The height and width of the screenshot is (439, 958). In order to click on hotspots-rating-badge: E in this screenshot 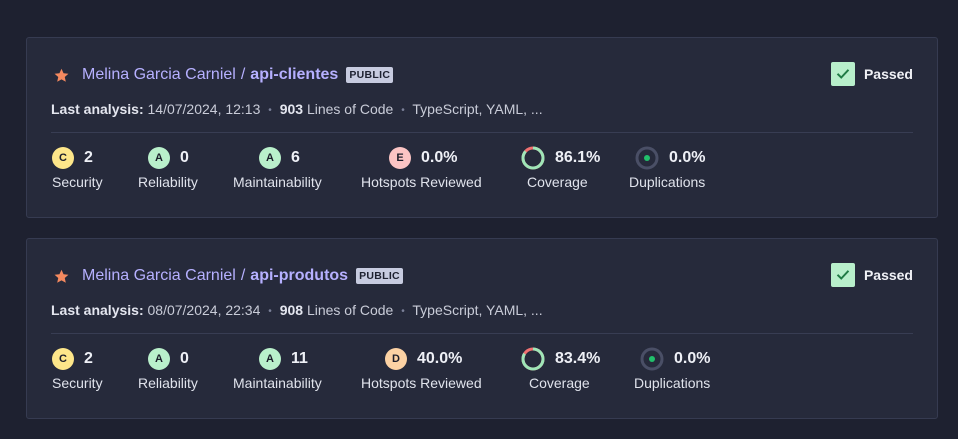, I will do `click(400, 158)`.